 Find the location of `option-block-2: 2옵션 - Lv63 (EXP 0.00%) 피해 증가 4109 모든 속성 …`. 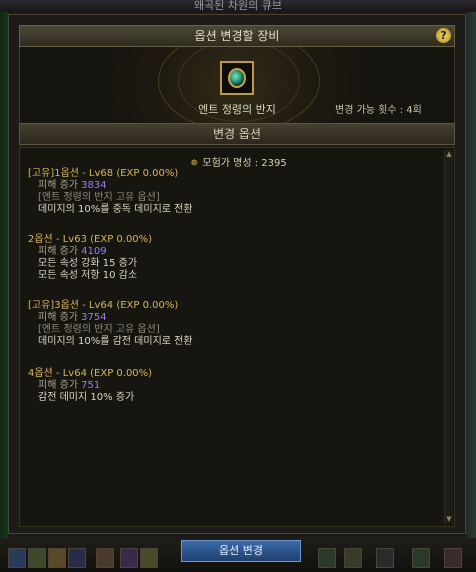

option-block-2: 2옵션 - Lv63 (EXP 0.00%) 피해 증가 4109 모든 속성 … is located at coordinates (90, 258).